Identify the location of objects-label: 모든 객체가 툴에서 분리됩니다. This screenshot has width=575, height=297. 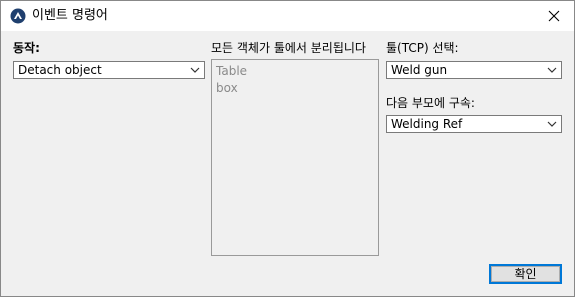
(288, 48).